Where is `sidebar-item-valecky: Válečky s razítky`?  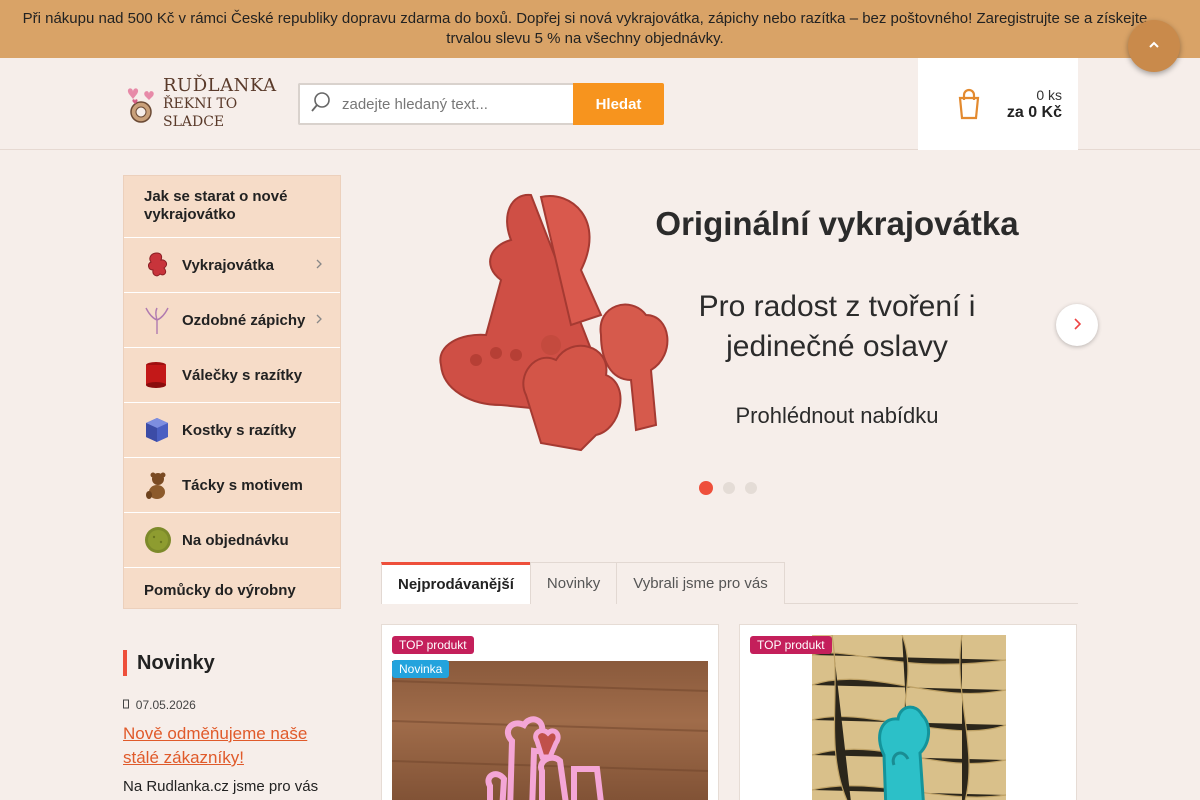 sidebar-item-valecky: Válečky s razítky is located at coordinates (232, 375).